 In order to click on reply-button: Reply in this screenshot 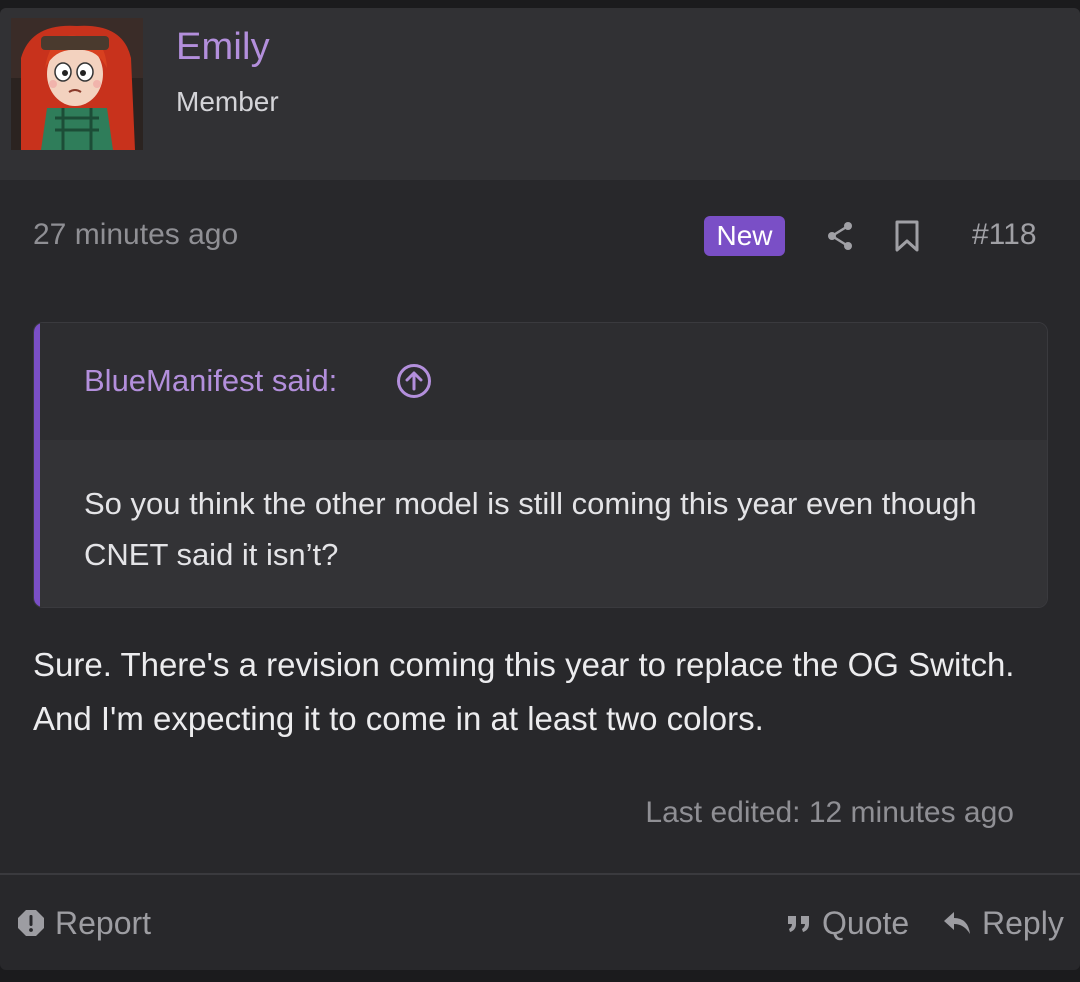, I will do `click(1003, 923)`.